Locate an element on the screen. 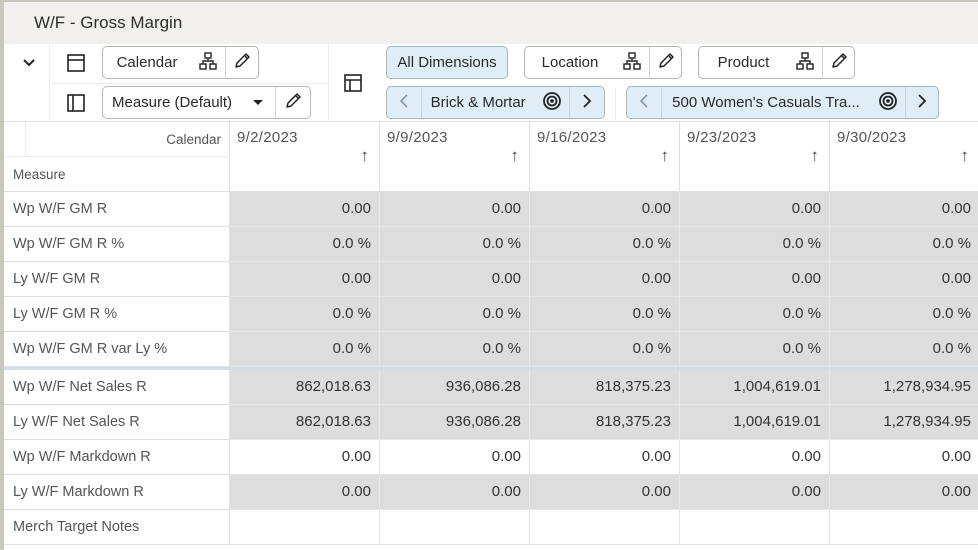 Image resolution: width=978 pixels, height=550 pixels. row-header-measure: Ly W/F GM R % is located at coordinates (117, 314).